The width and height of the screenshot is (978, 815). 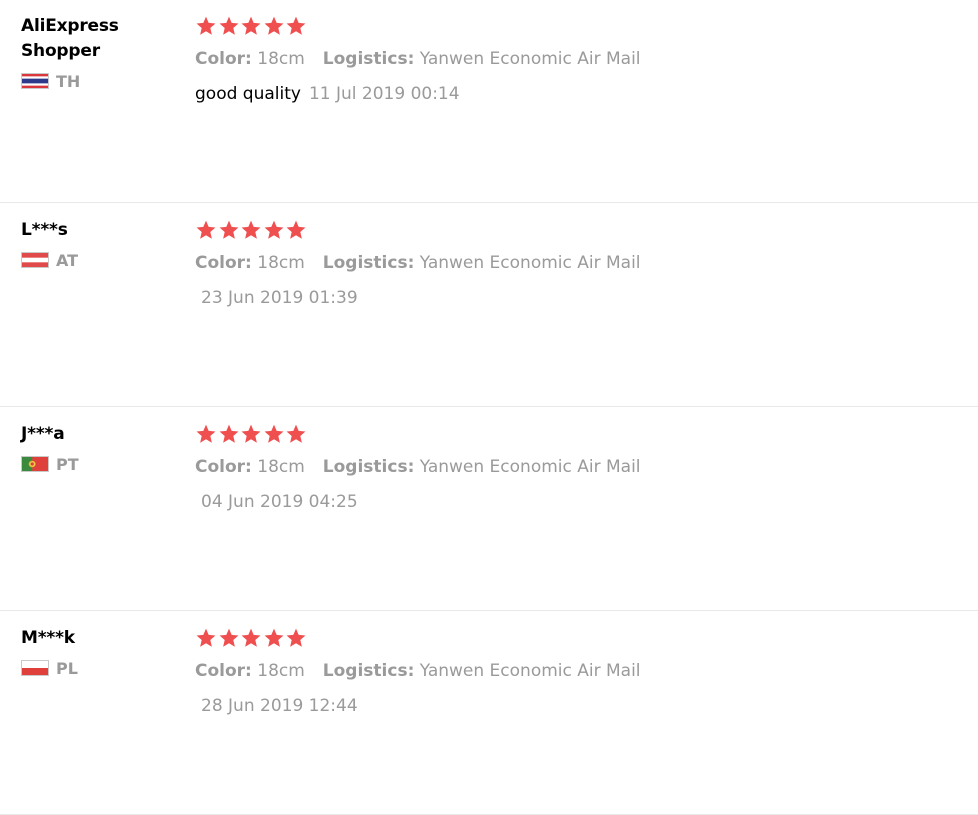 I want to click on review-feedback: 28 Jun 2019 12:44, so click(x=418, y=706).